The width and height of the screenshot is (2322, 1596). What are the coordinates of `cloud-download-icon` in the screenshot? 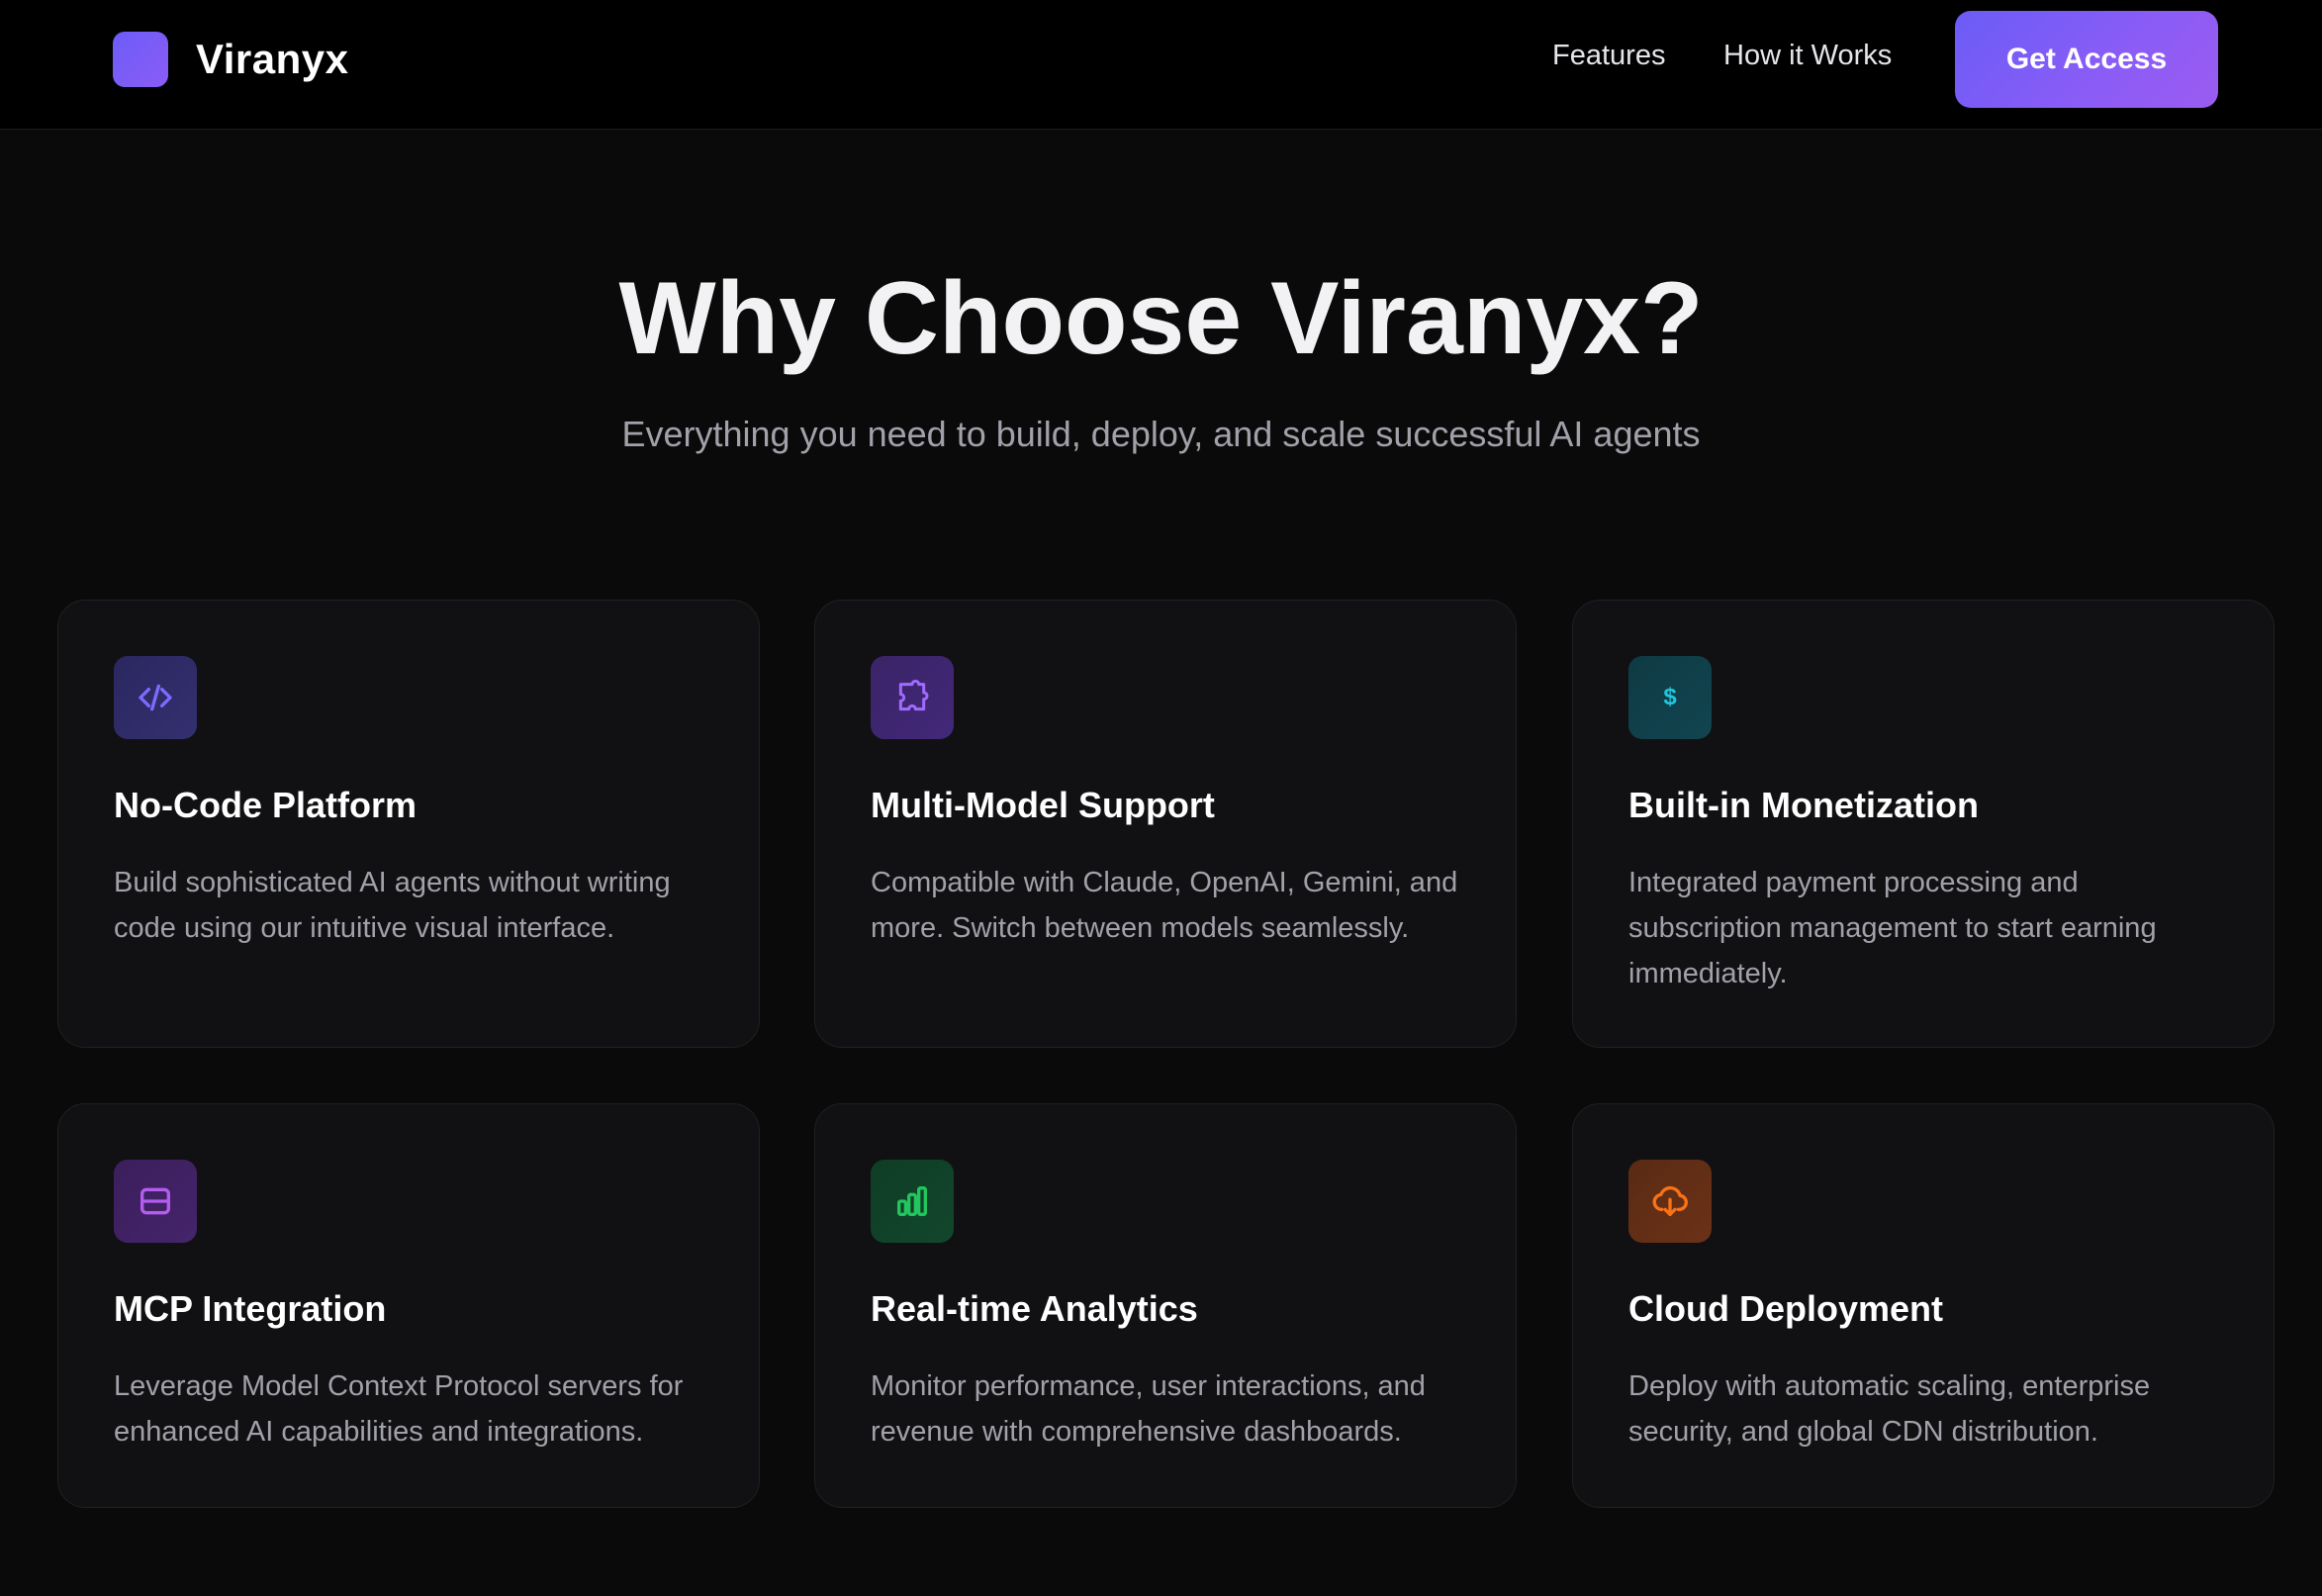 It's located at (1670, 1201).